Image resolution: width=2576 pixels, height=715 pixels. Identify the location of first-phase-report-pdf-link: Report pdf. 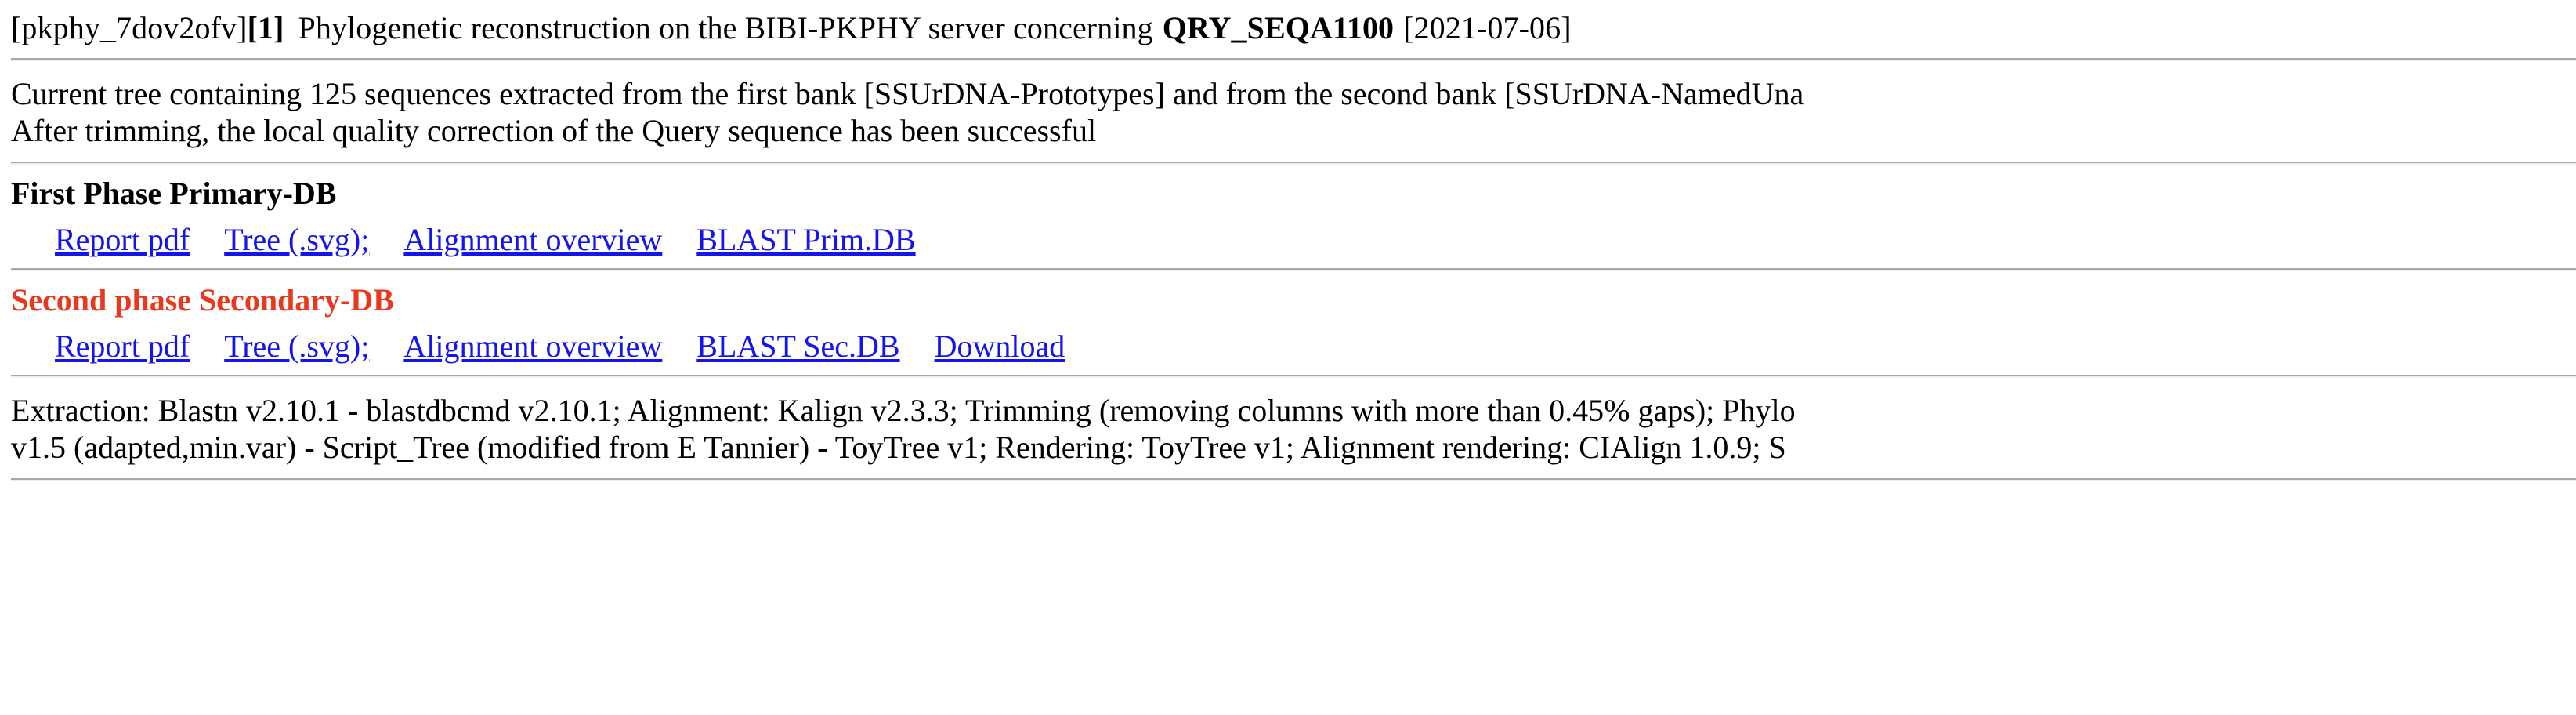
(122, 239).